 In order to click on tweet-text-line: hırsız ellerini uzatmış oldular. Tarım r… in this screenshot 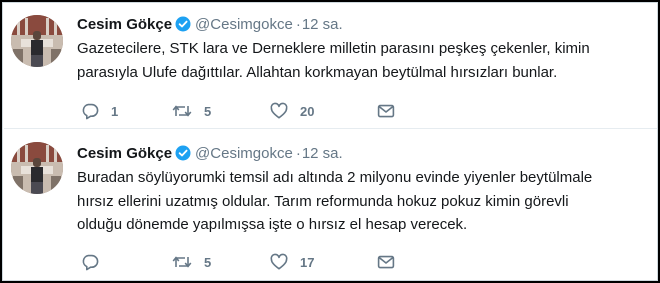, I will do `click(323, 201)`.